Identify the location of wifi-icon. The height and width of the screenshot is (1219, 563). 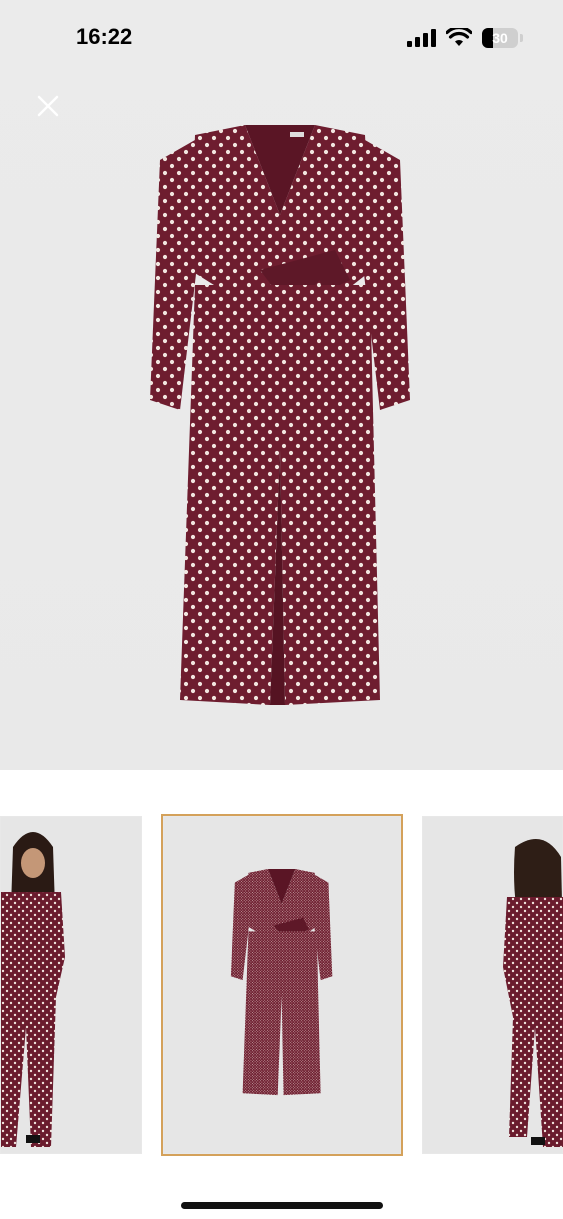
(459, 37).